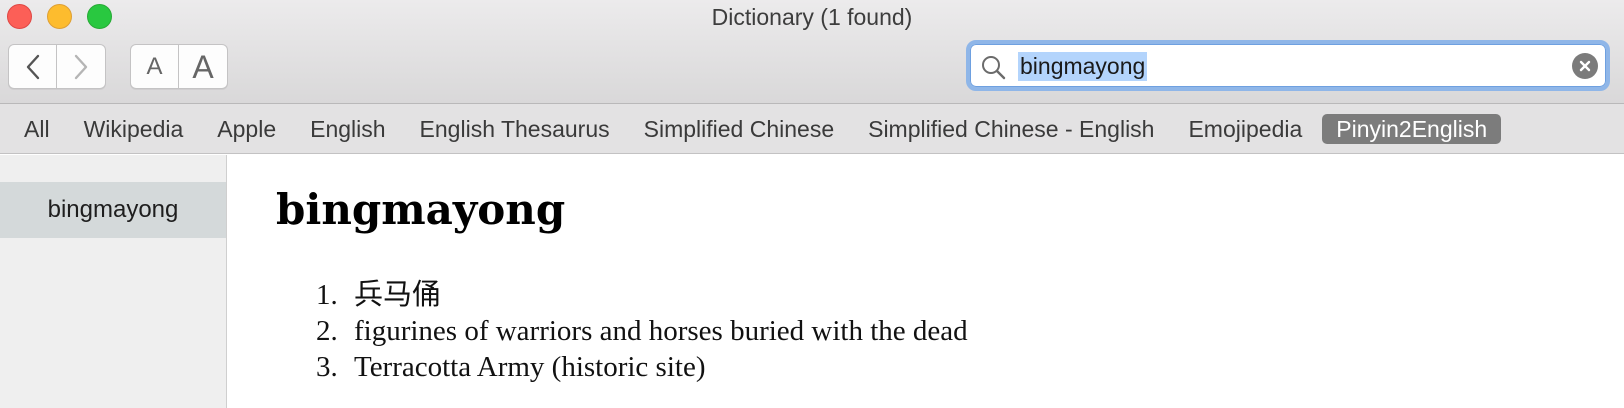 The height and width of the screenshot is (408, 1624). What do you see at coordinates (246, 129) in the screenshot?
I see `tab-apple: Apple` at bounding box center [246, 129].